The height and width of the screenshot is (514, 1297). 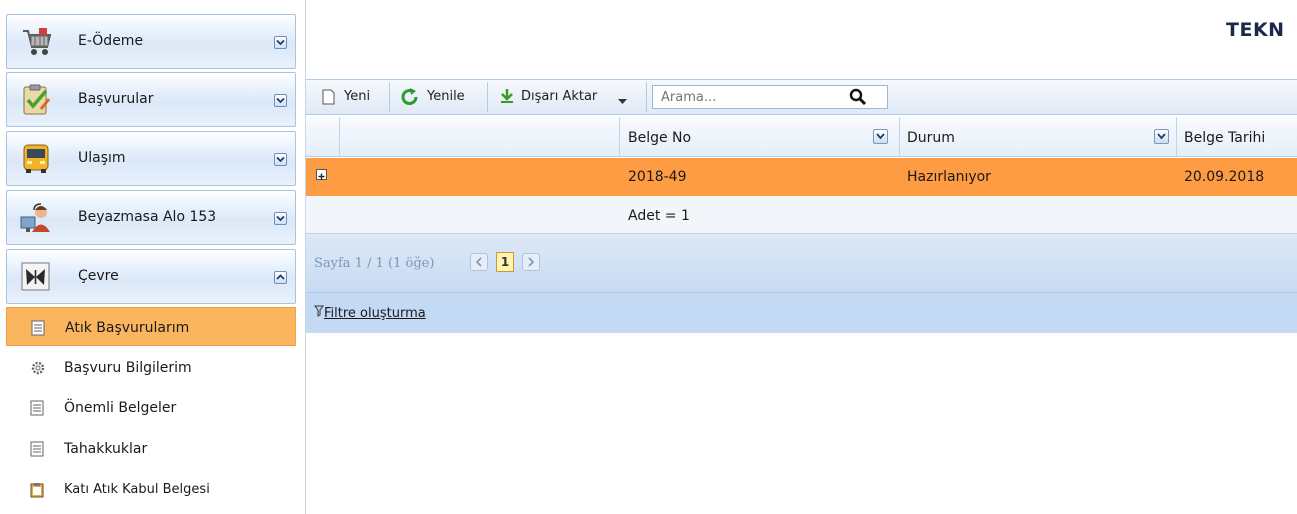 I want to click on refresh-button-label: Yenile, so click(x=446, y=96).